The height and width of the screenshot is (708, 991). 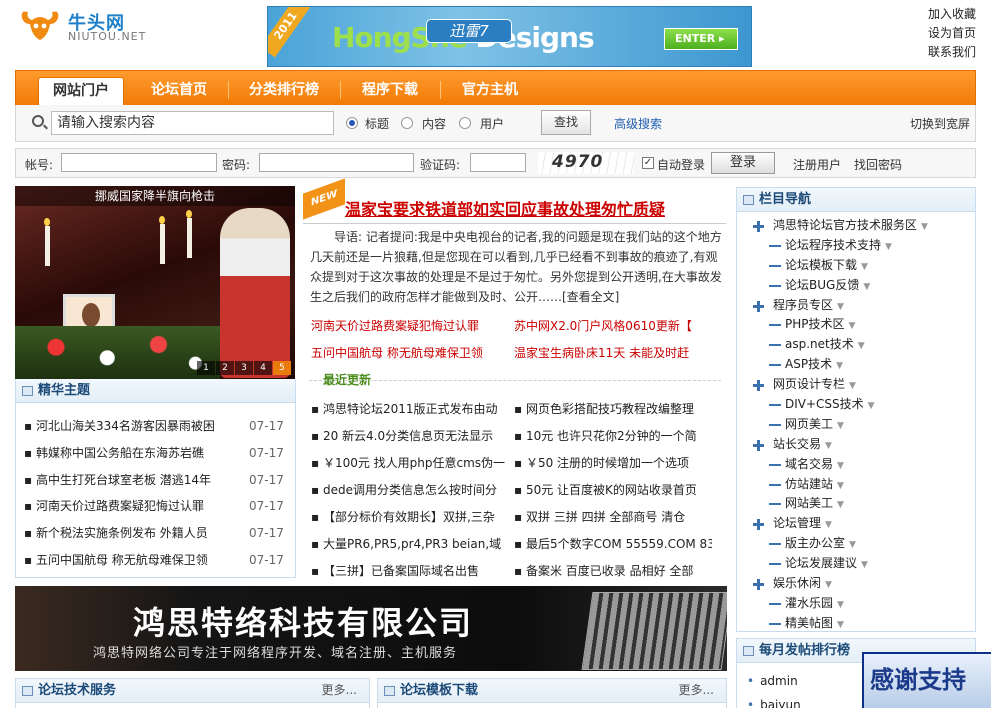 What do you see at coordinates (410, 489) in the screenshot?
I see `list-item: ▪ dede调用分类信息怎么按时间分` at bounding box center [410, 489].